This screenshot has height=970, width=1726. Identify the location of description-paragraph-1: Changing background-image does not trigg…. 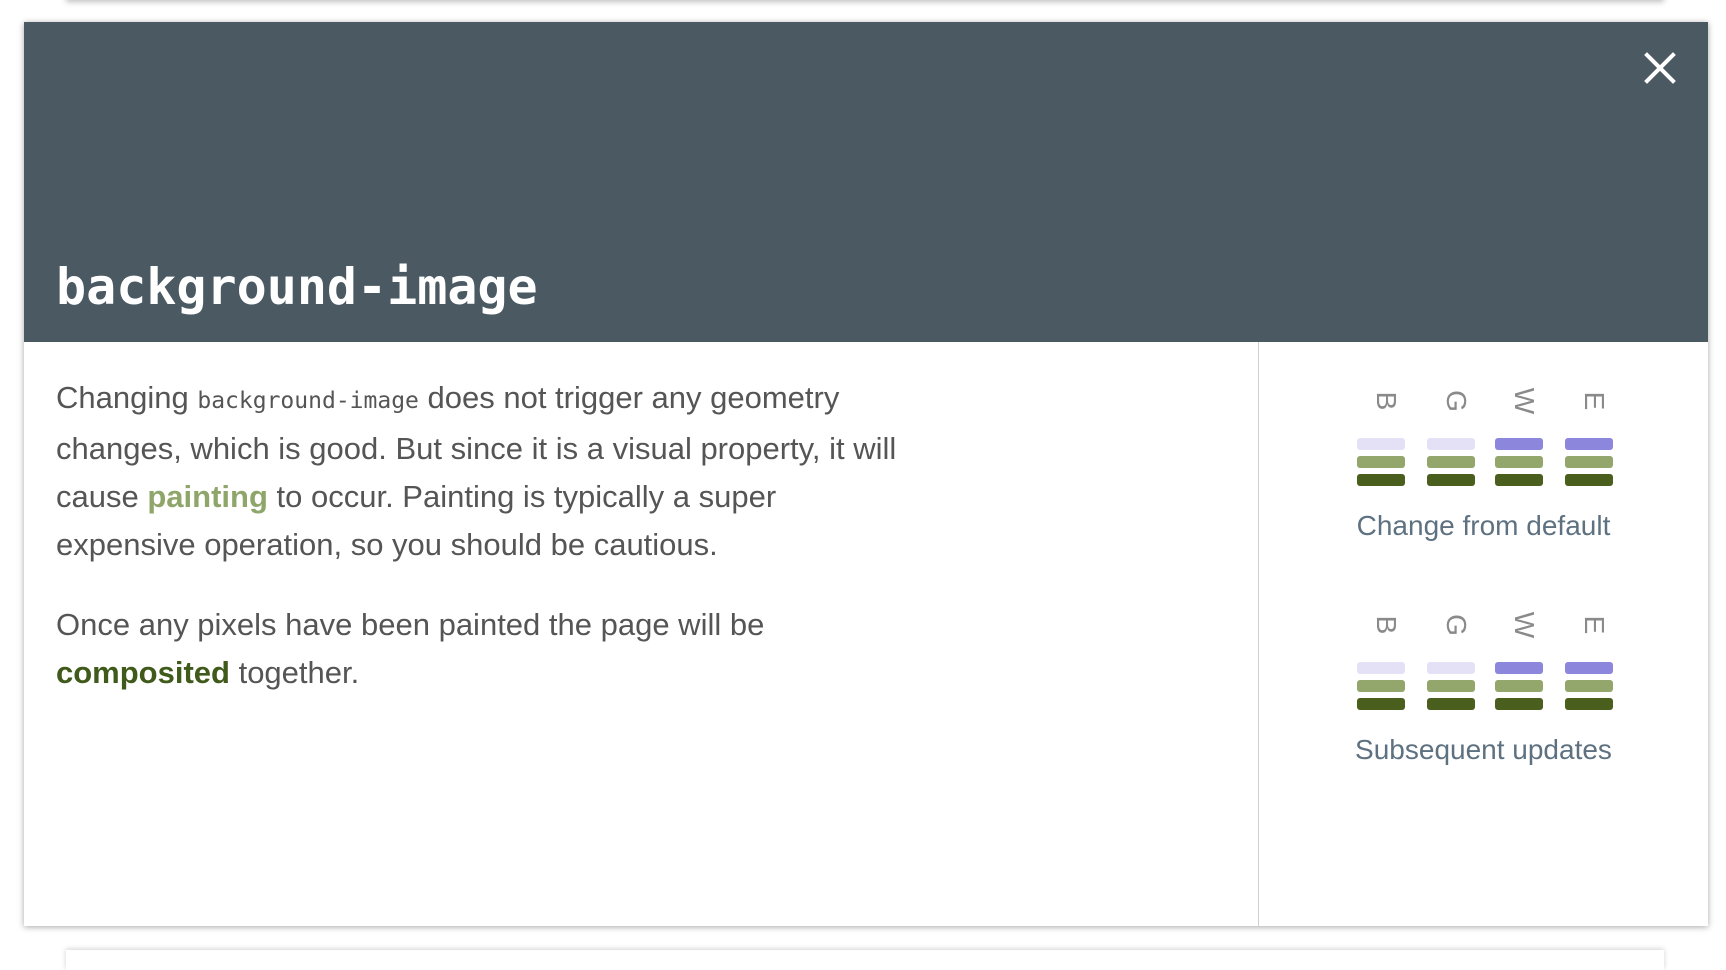
(486, 471).